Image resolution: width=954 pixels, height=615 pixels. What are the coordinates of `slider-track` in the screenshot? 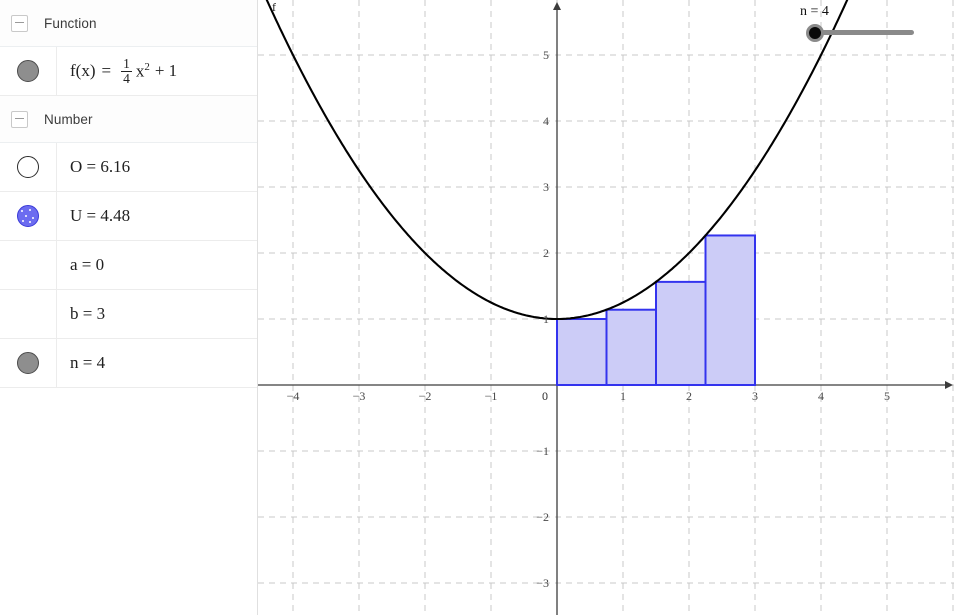 It's located at (864, 32).